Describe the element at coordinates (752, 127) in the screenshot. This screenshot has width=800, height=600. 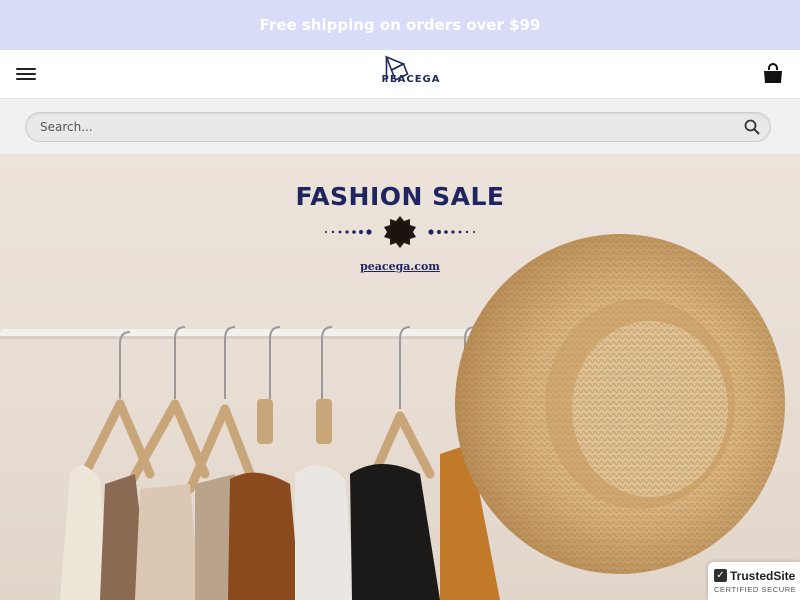
I see `search-icon` at that location.